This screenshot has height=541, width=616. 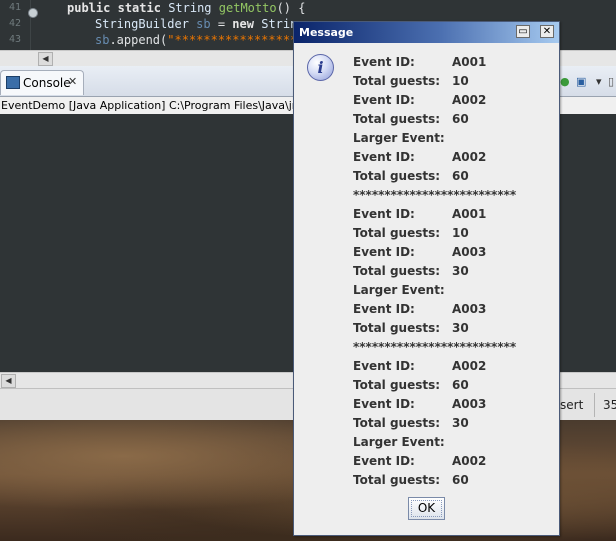 I want to click on type-name: StringBuilder, so click(x=142, y=24).